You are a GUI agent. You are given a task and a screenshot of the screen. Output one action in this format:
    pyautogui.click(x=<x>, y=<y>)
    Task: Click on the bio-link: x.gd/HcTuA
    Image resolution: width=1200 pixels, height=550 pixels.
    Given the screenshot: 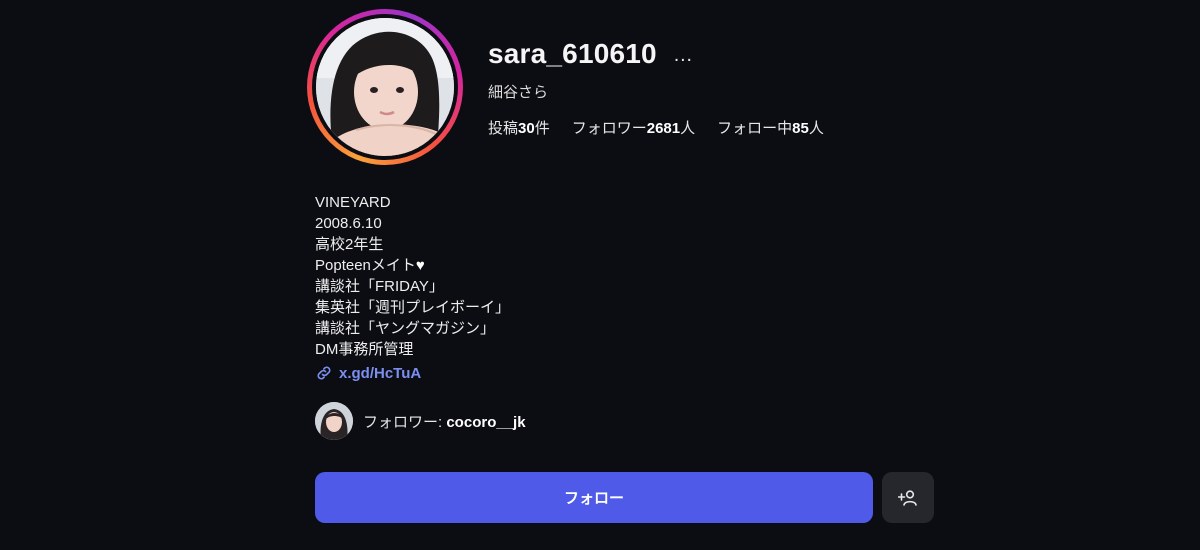 What is the action you would take?
    pyautogui.click(x=368, y=373)
    